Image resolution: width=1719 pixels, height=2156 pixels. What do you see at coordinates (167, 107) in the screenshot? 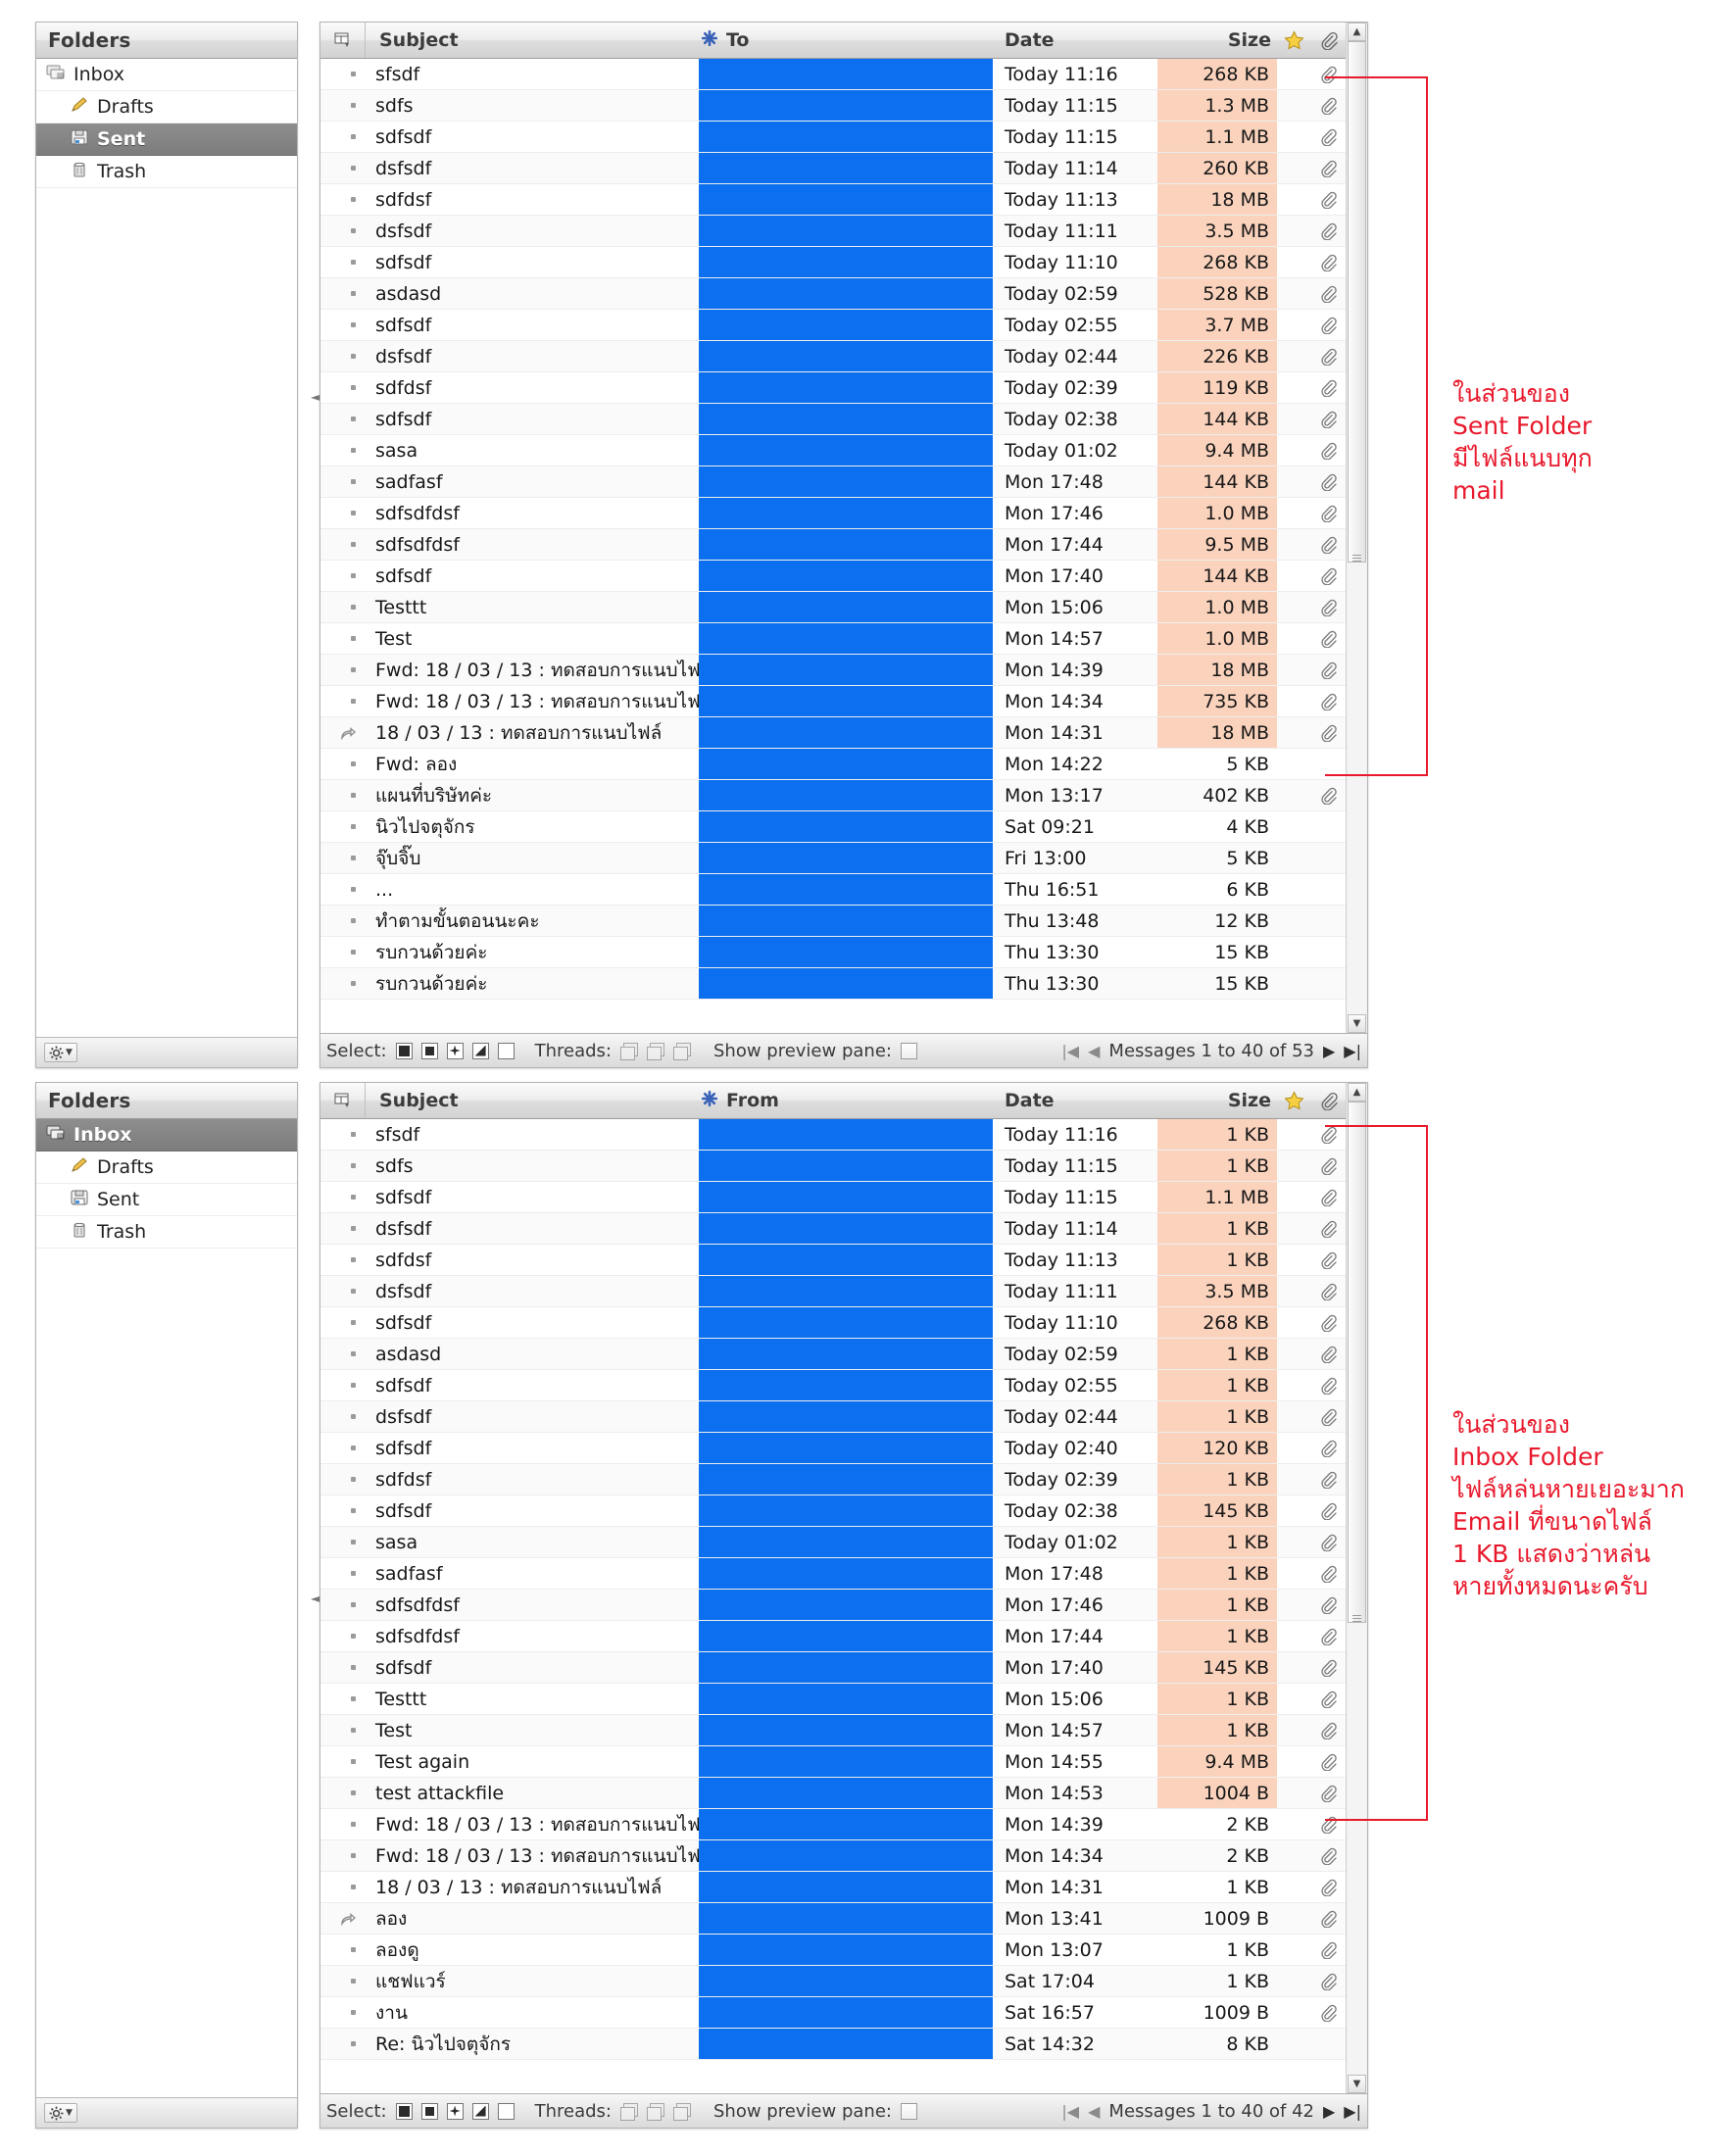
I see `folder-item-drafts: Drafts` at bounding box center [167, 107].